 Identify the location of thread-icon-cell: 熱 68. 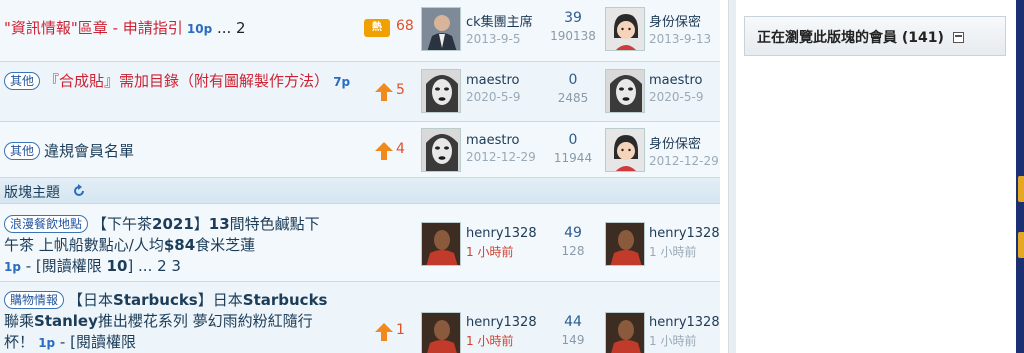
(392, 28).